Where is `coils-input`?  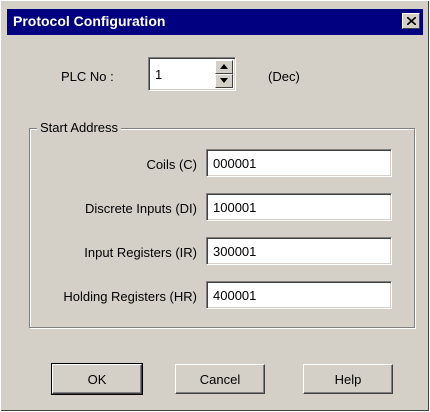 coils-input is located at coordinates (300, 163).